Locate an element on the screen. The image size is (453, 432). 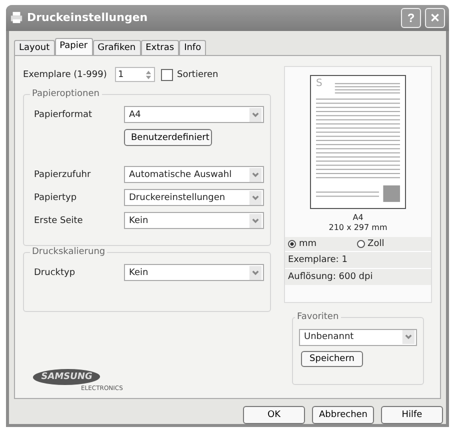
tab: Papier is located at coordinates (73, 46).